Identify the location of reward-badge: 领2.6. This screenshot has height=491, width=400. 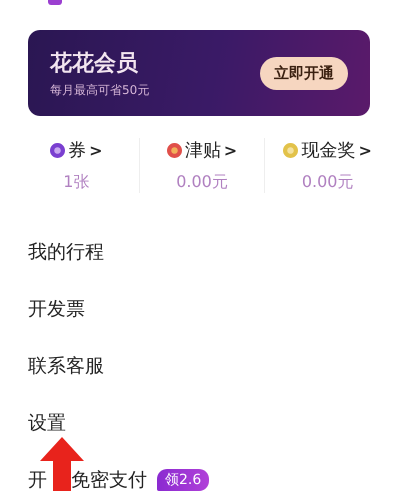
(183, 479).